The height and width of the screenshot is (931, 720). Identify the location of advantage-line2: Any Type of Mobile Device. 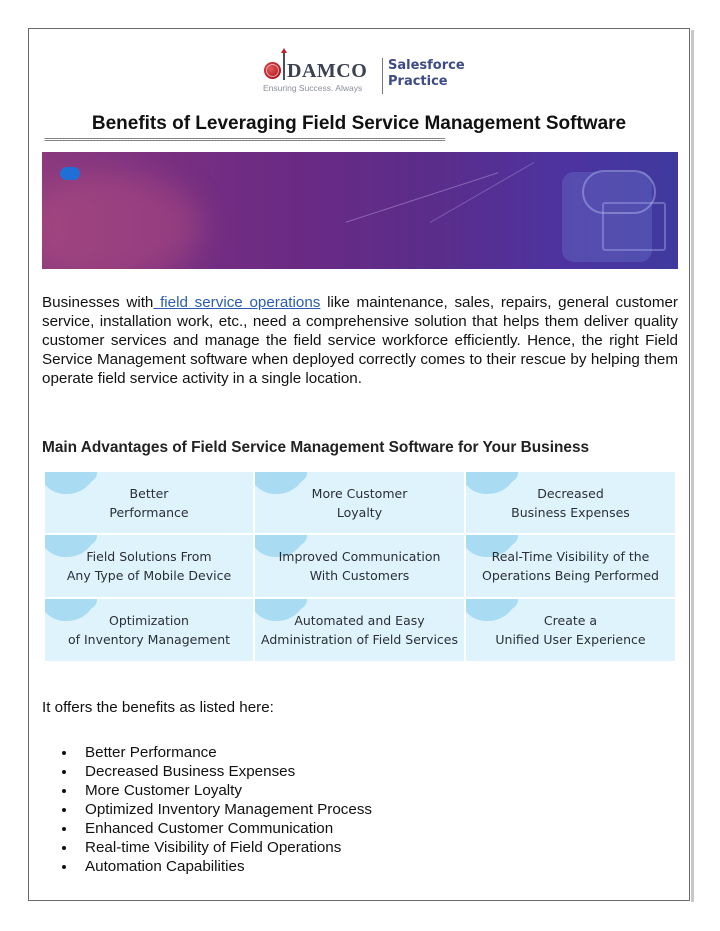
(149, 575).